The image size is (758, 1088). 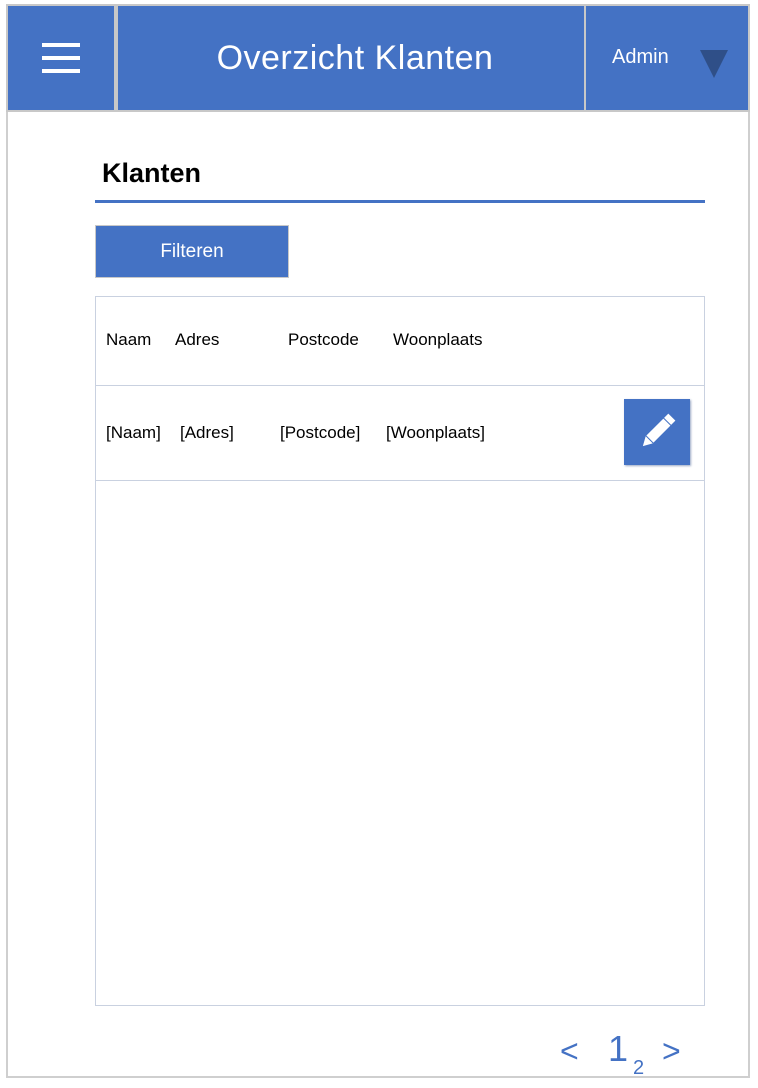 I want to click on pencil-edit-icon, so click(x=659, y=430).